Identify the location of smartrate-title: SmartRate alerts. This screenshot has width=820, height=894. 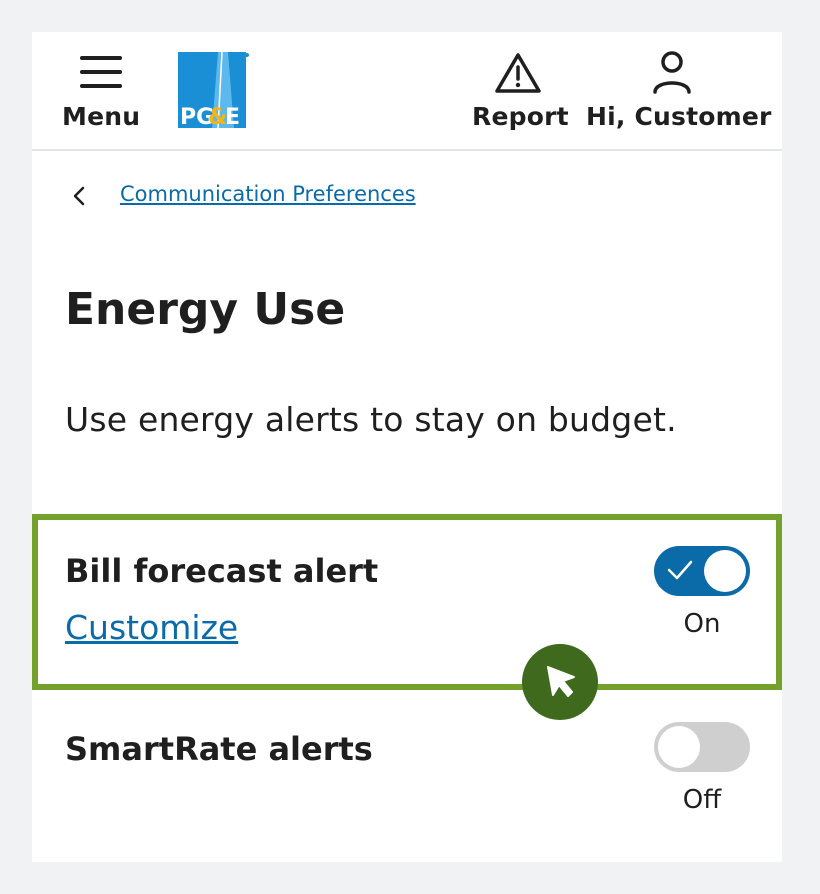
(219, 749).